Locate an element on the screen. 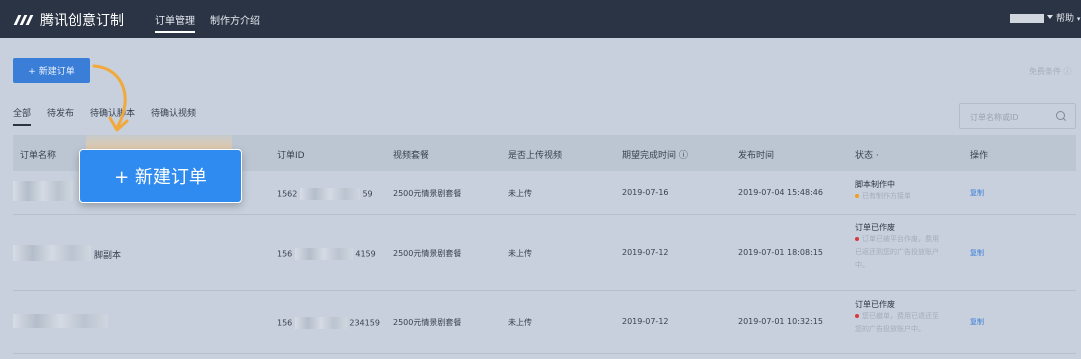  col-order-name: 订单名称 is located at coordinates (38, 156).